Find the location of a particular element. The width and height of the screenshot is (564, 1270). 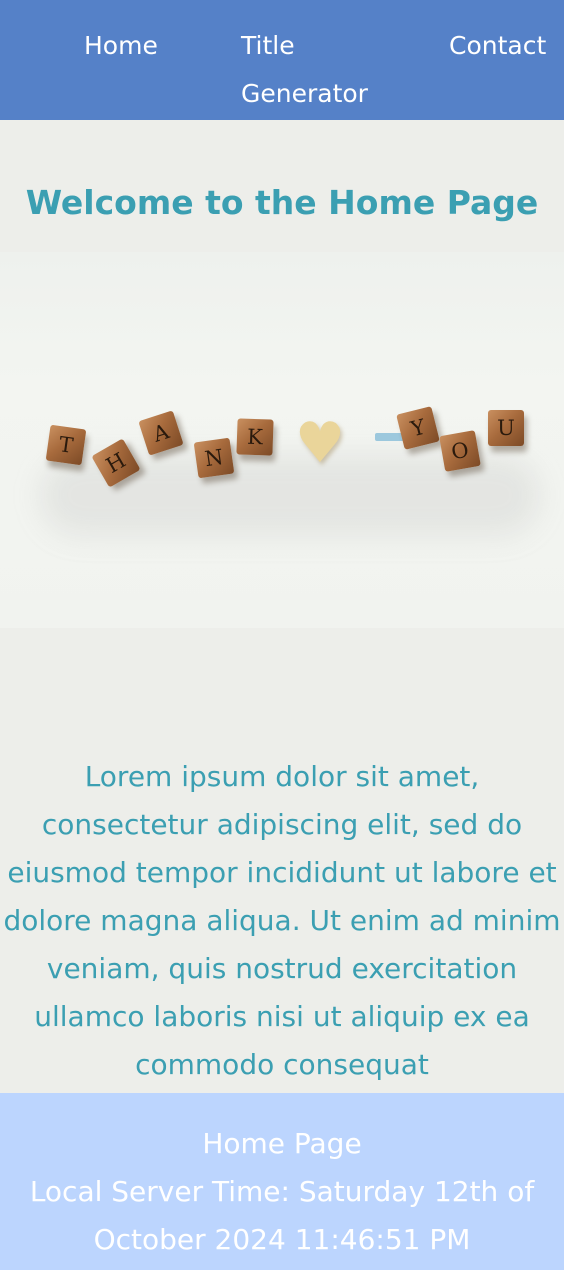

heart-icon: ♥ is located at coordinates (320, 443).